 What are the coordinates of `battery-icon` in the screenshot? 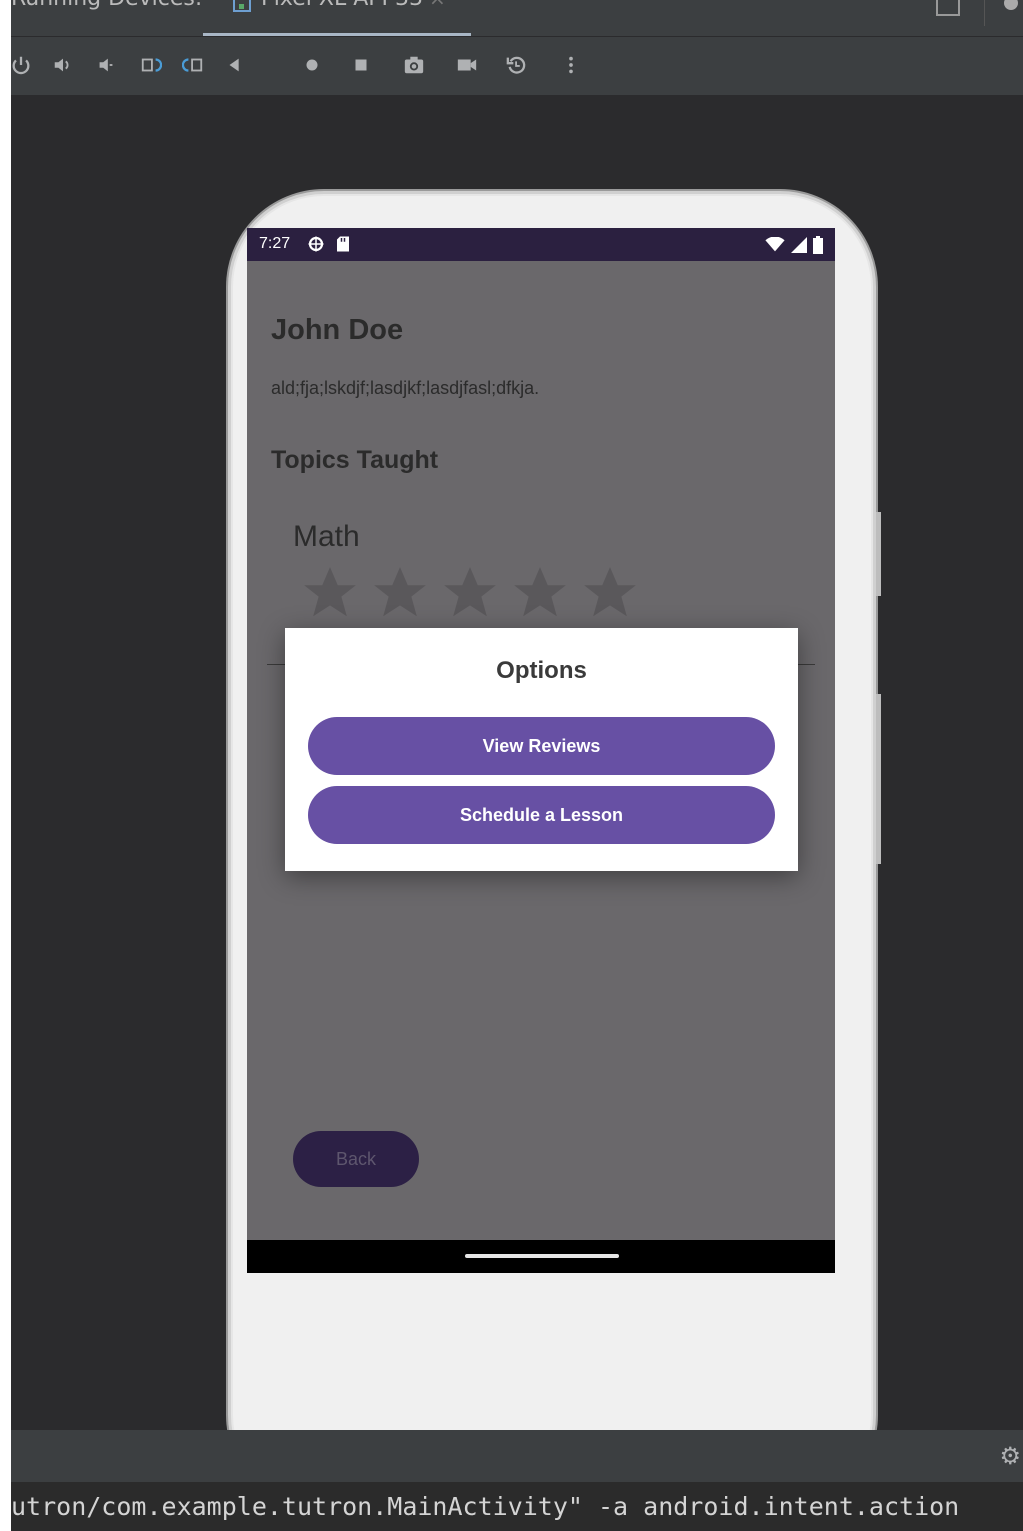 It's located at (818, 245).